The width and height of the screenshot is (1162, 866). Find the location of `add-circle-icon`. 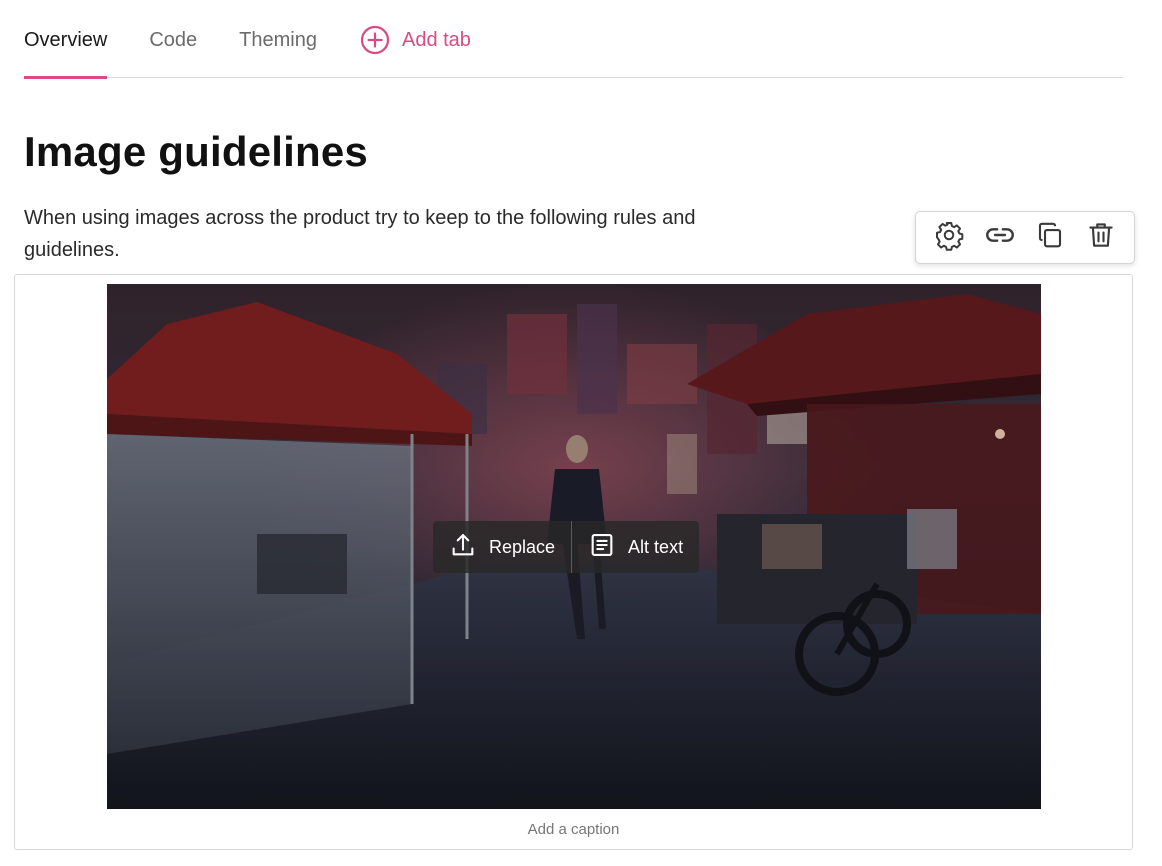

add-circle-icon is located at coordinates (375, 40).